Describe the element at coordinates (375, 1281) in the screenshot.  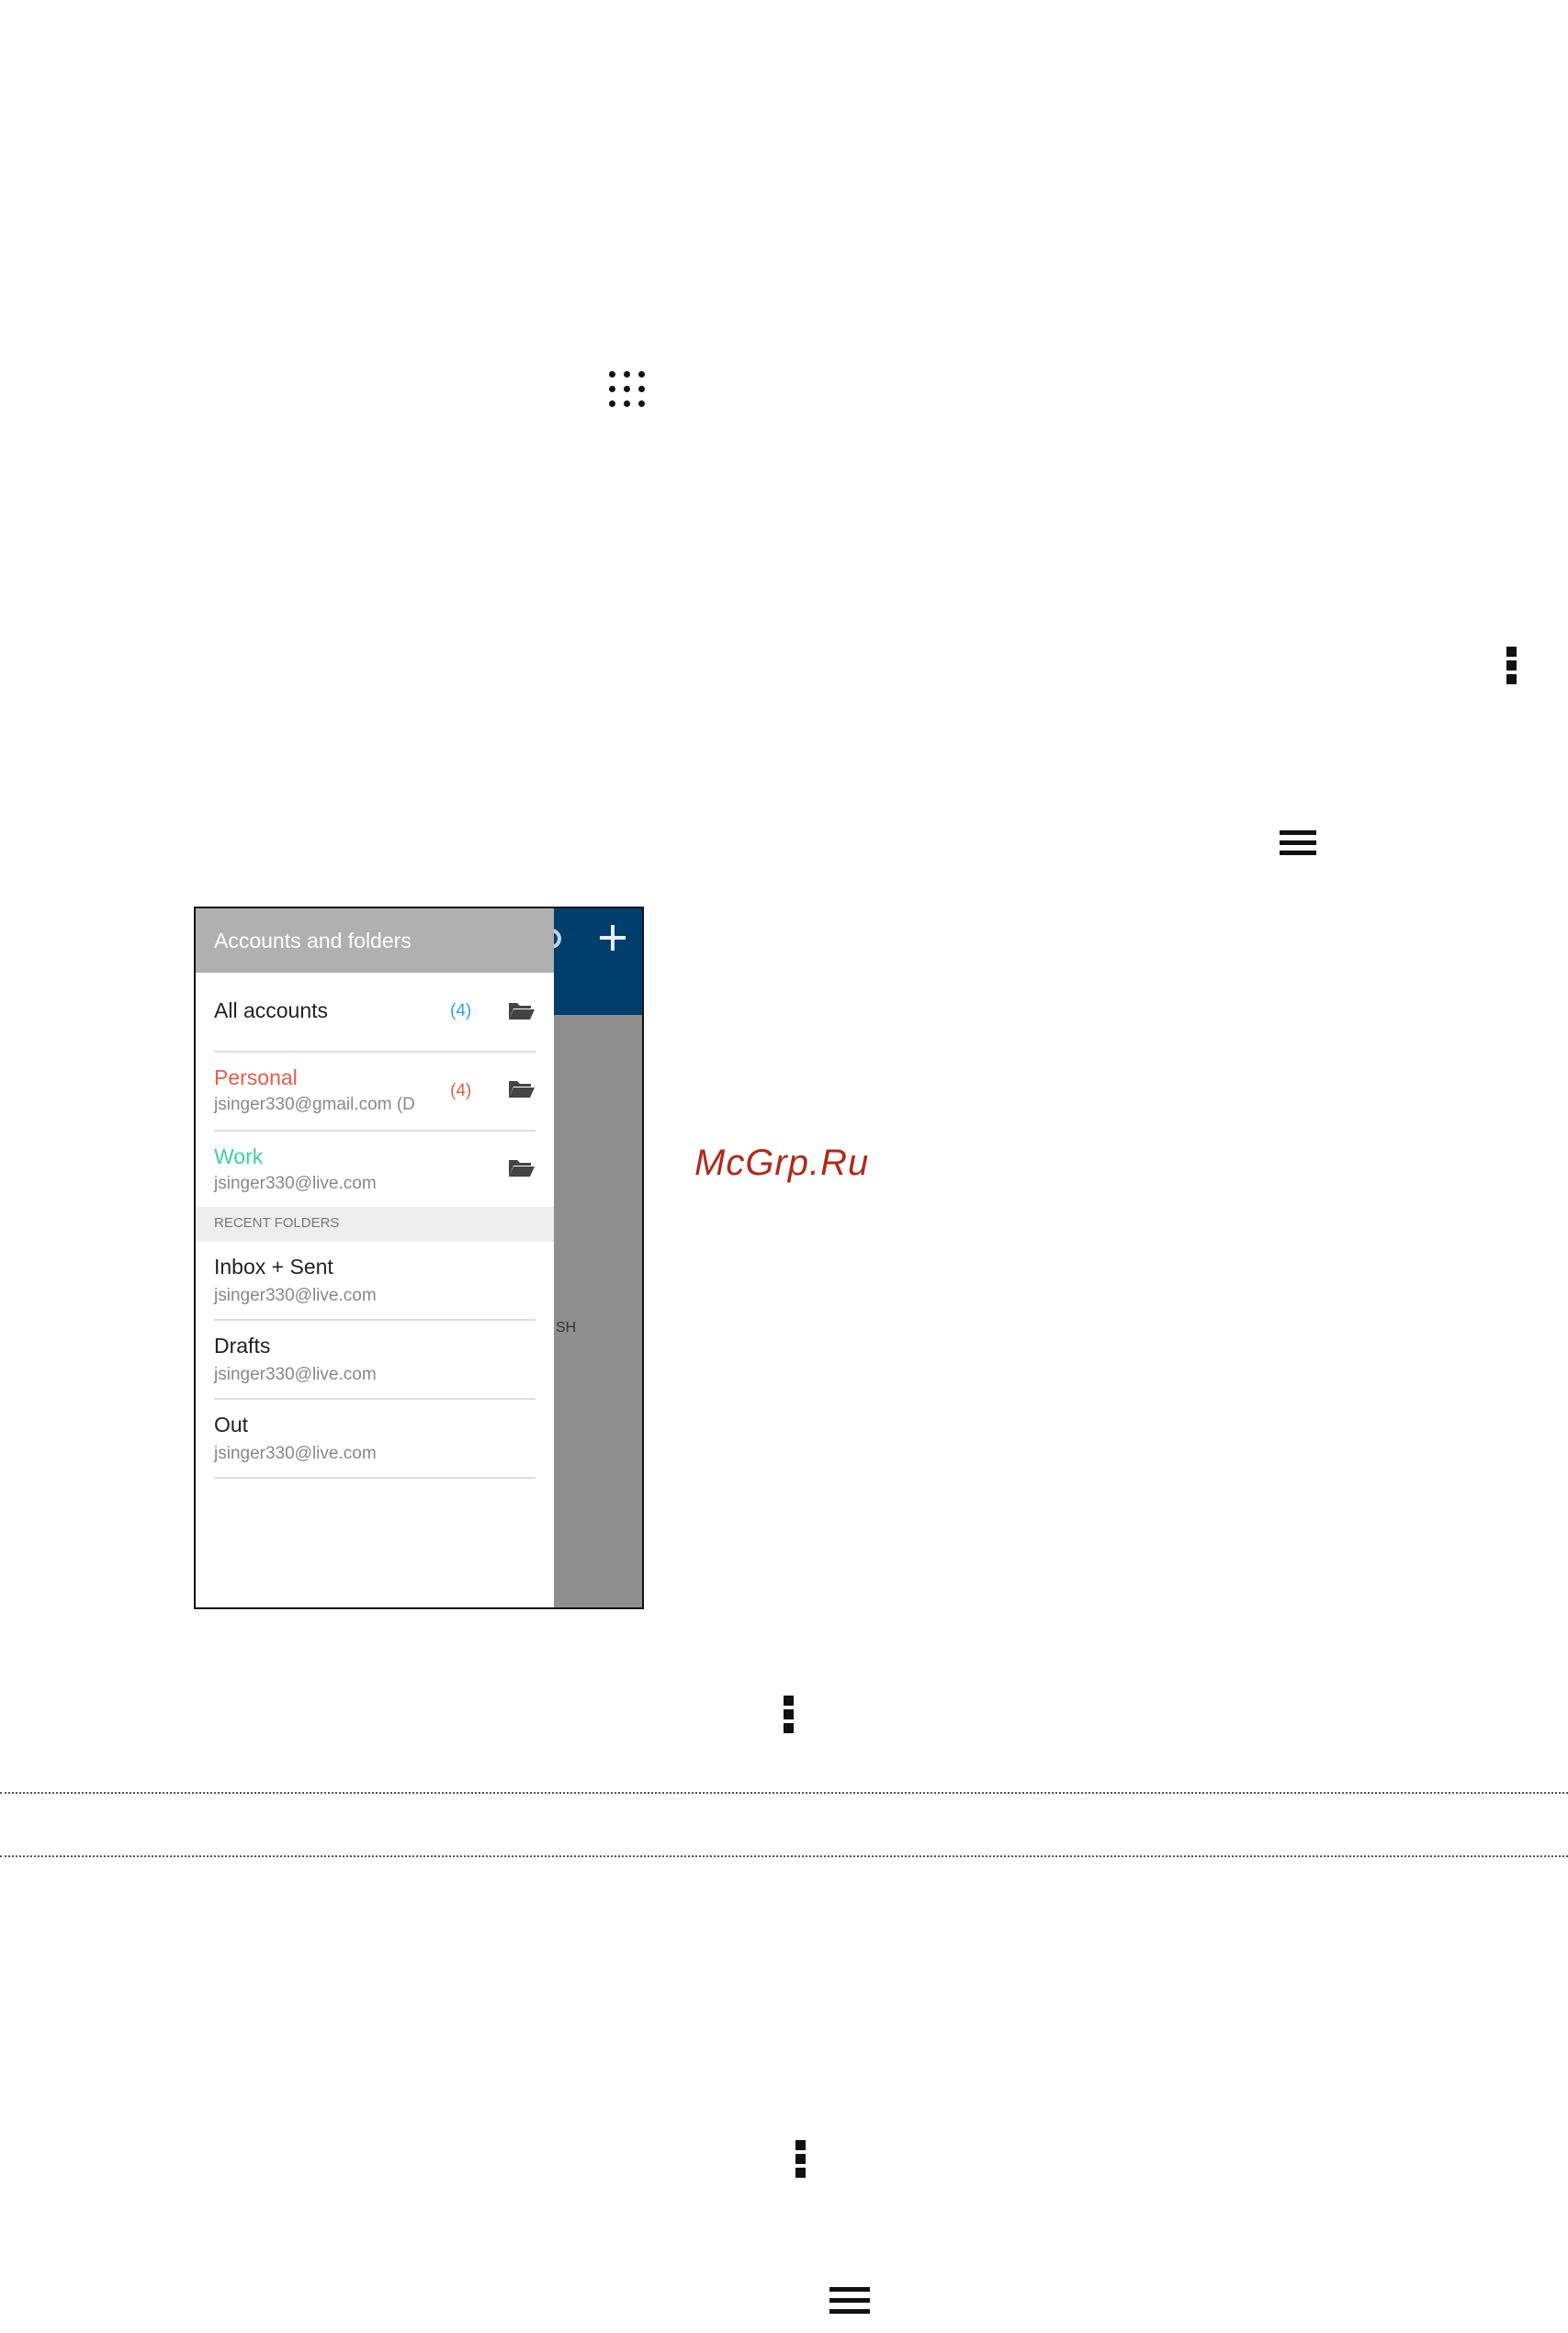
I see `folder-item-inbox-sent: Inbox + Sent jsinger330@live.com` at that location.